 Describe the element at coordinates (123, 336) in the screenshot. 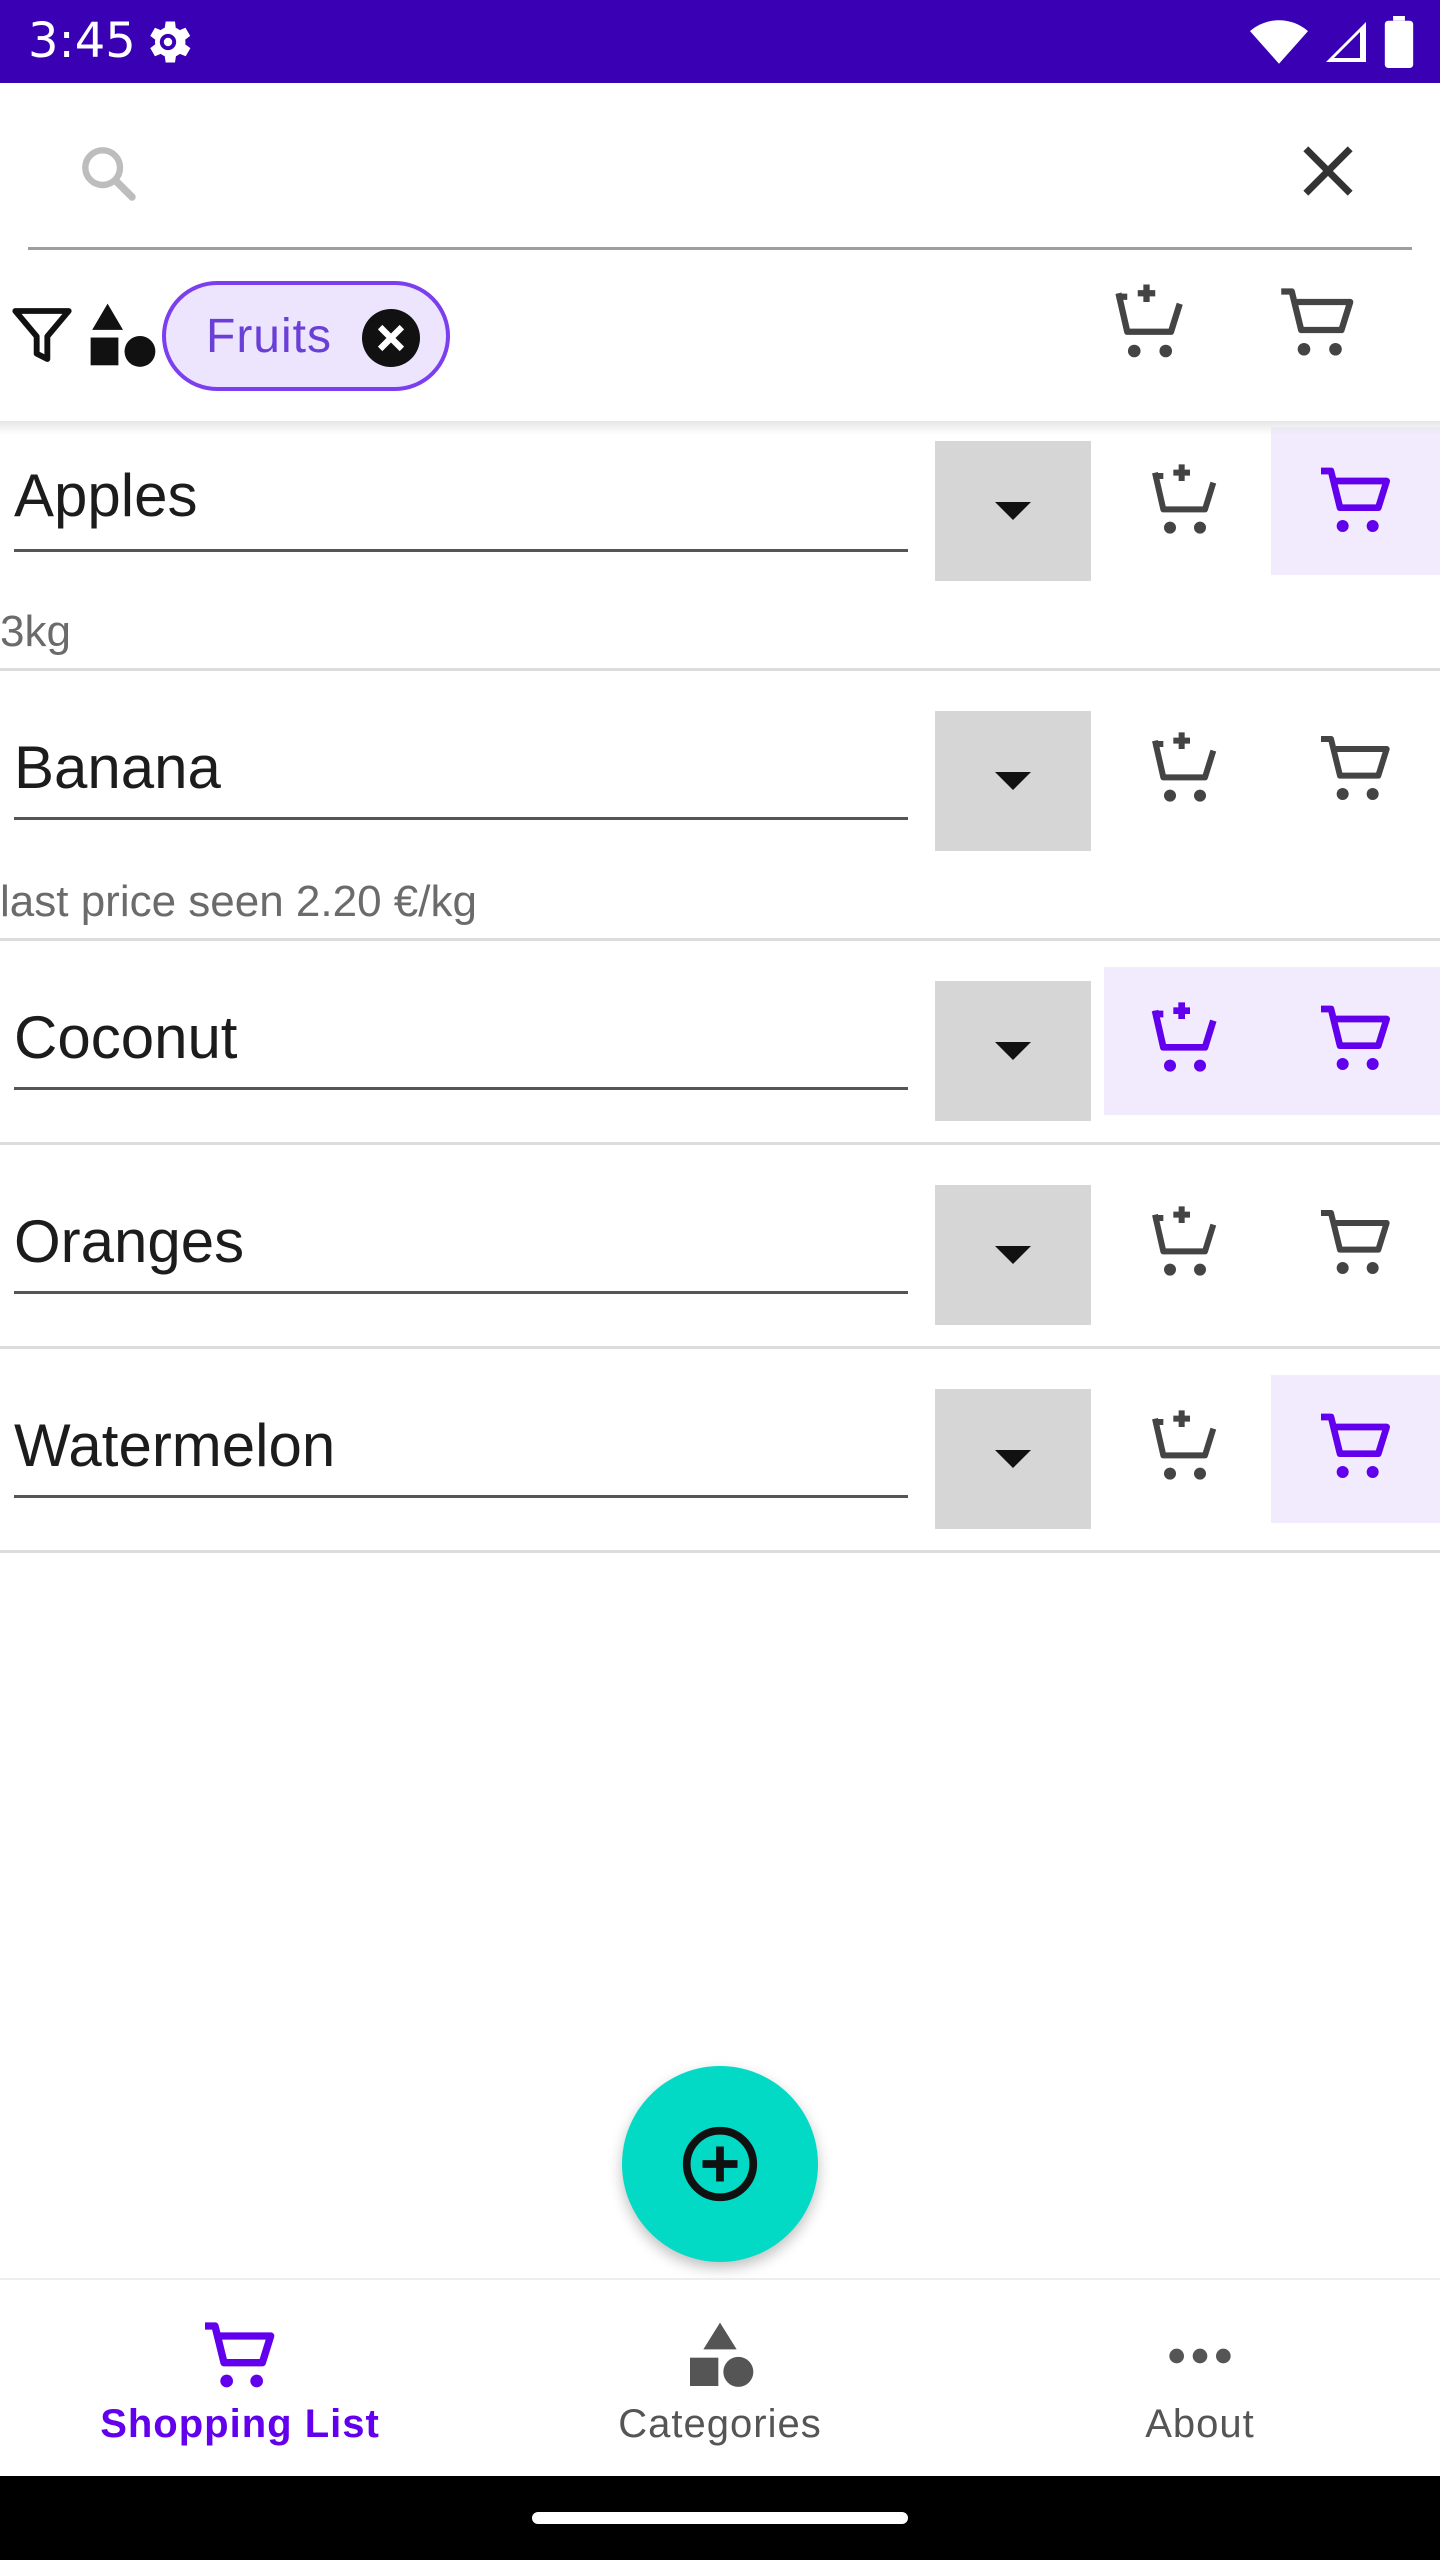

I see `category-shapes-icon` at that location.